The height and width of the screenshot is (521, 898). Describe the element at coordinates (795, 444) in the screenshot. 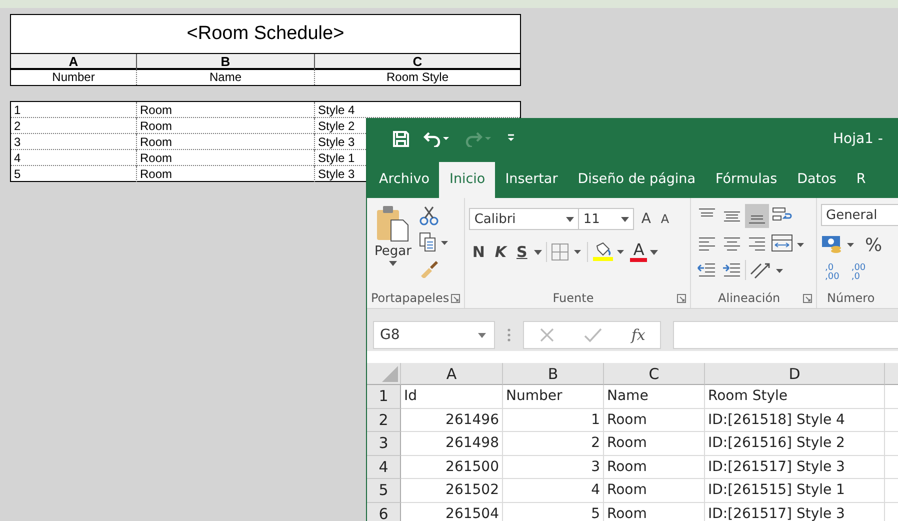

I see `table-cell: ID:[261516] Style 2` at that location.